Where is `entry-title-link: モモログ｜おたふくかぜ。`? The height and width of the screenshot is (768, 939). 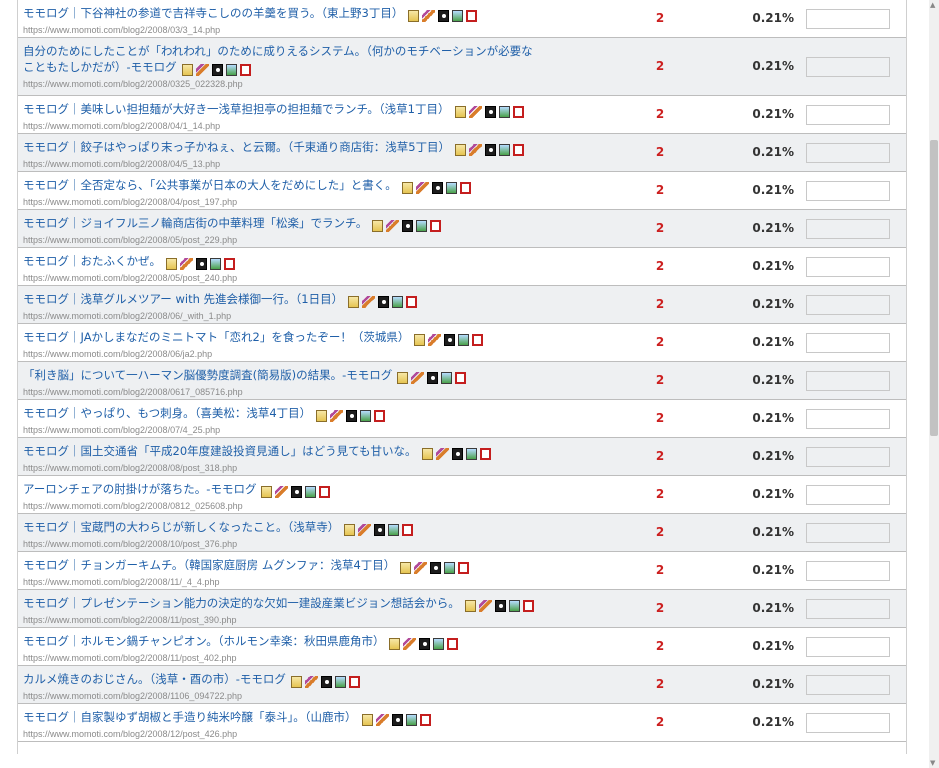 entry-title-link: モモログ｜おたふくかぜ。 is located at coordinates (92, 261).